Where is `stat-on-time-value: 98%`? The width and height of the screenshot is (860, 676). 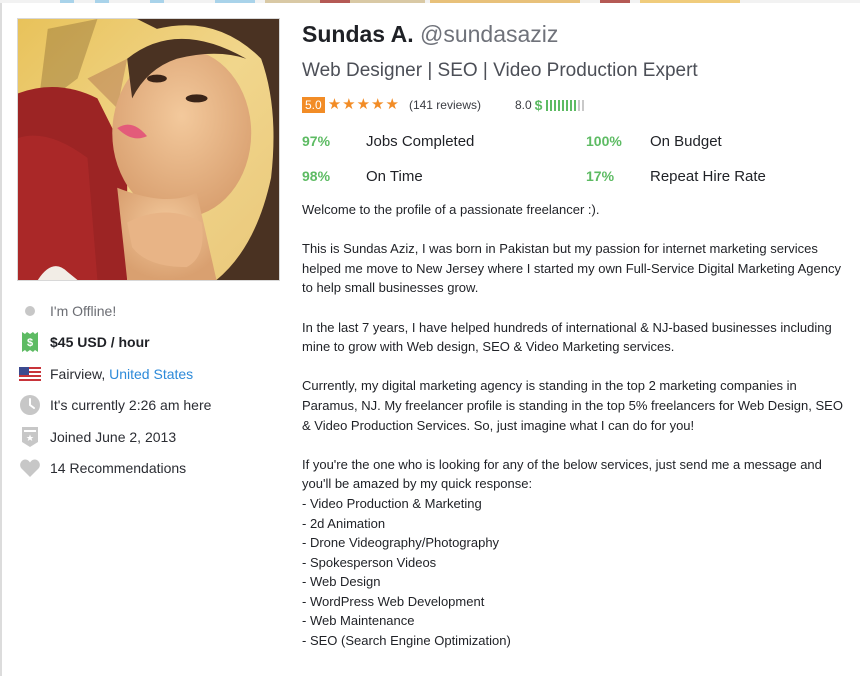
stat-on-time-value: 98% is located at coordinates (316, 176).